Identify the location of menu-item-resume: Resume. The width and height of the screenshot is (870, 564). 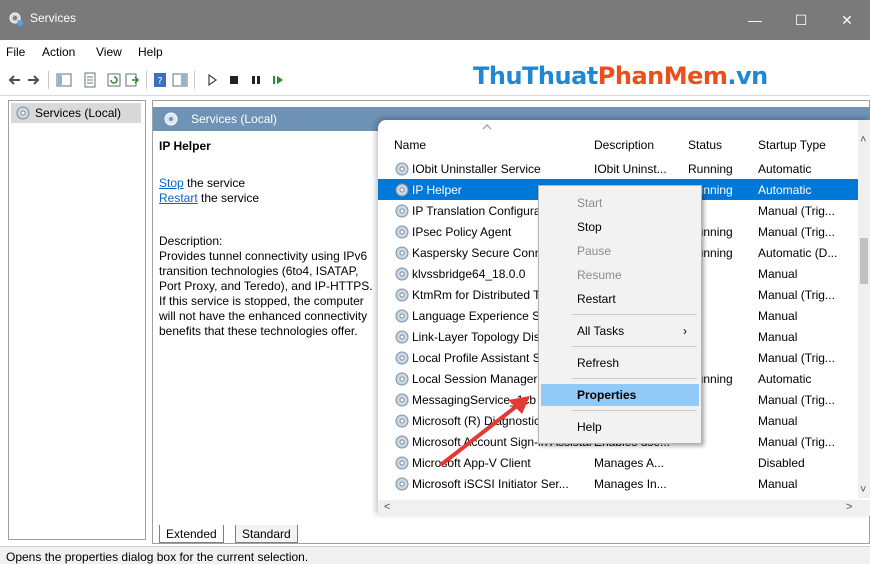
(620, 275).